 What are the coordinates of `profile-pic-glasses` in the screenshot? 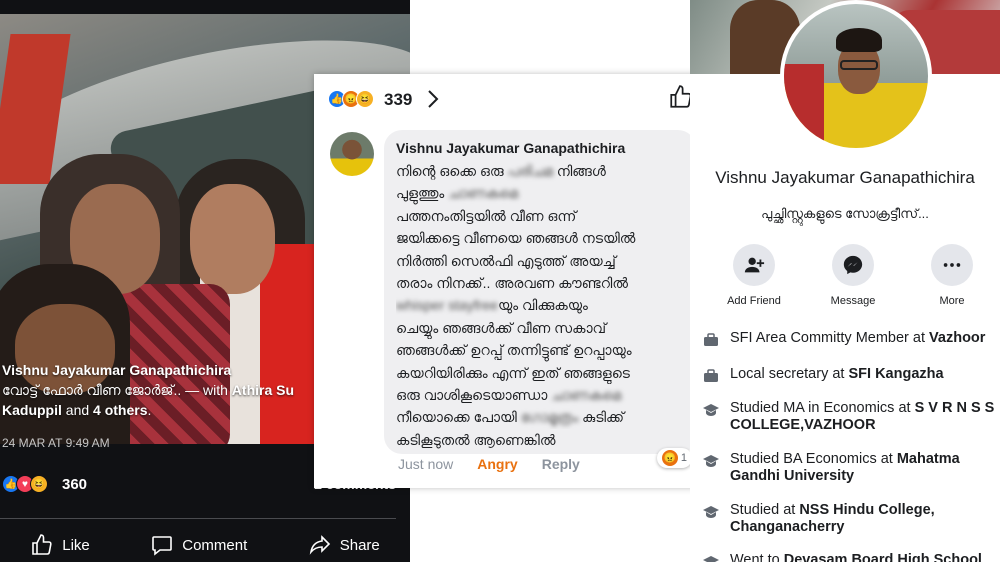 It's located at (859, 65).